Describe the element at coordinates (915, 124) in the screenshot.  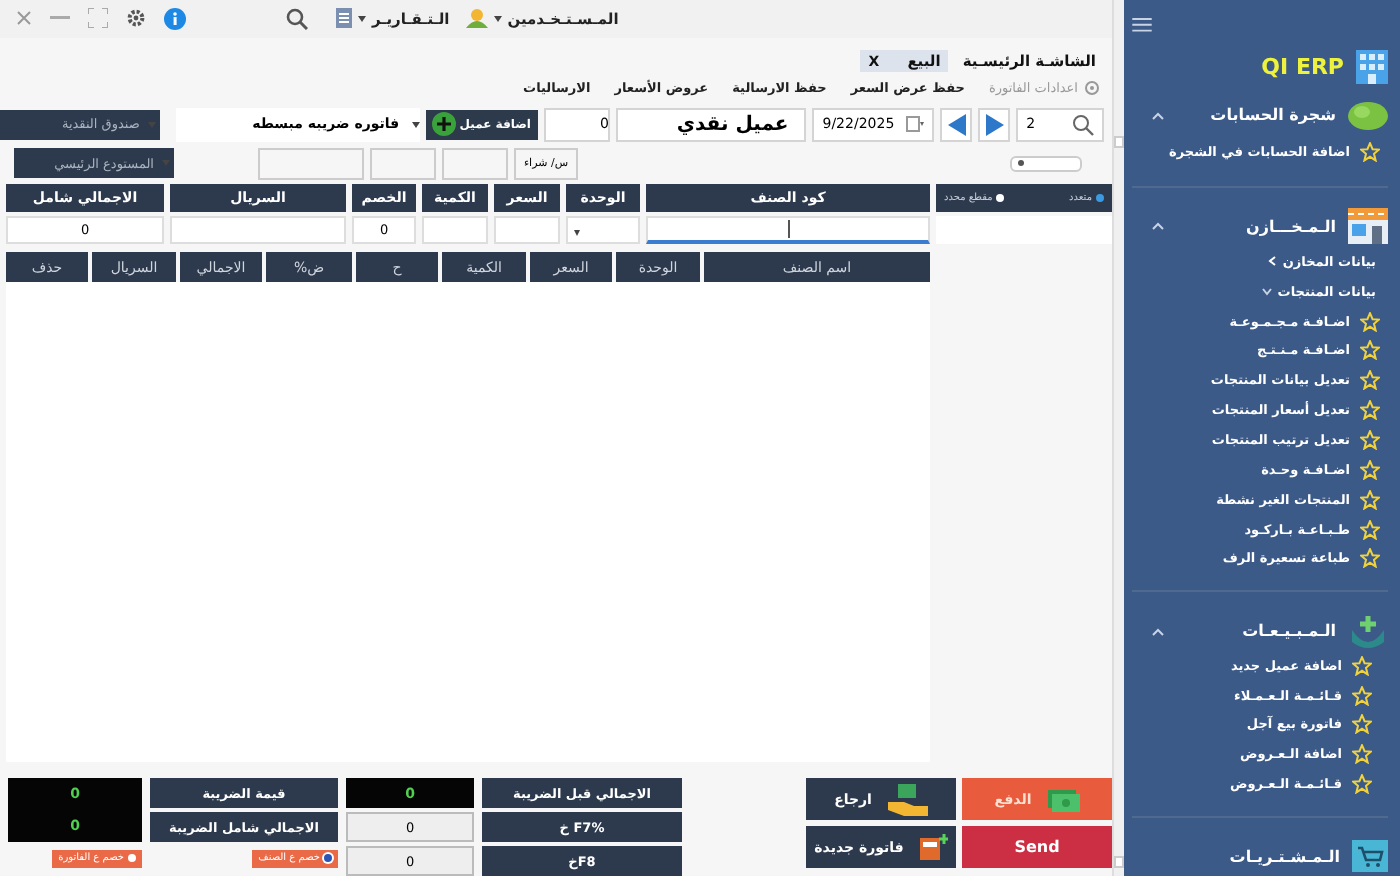
I see `calendar-icon` at that location.